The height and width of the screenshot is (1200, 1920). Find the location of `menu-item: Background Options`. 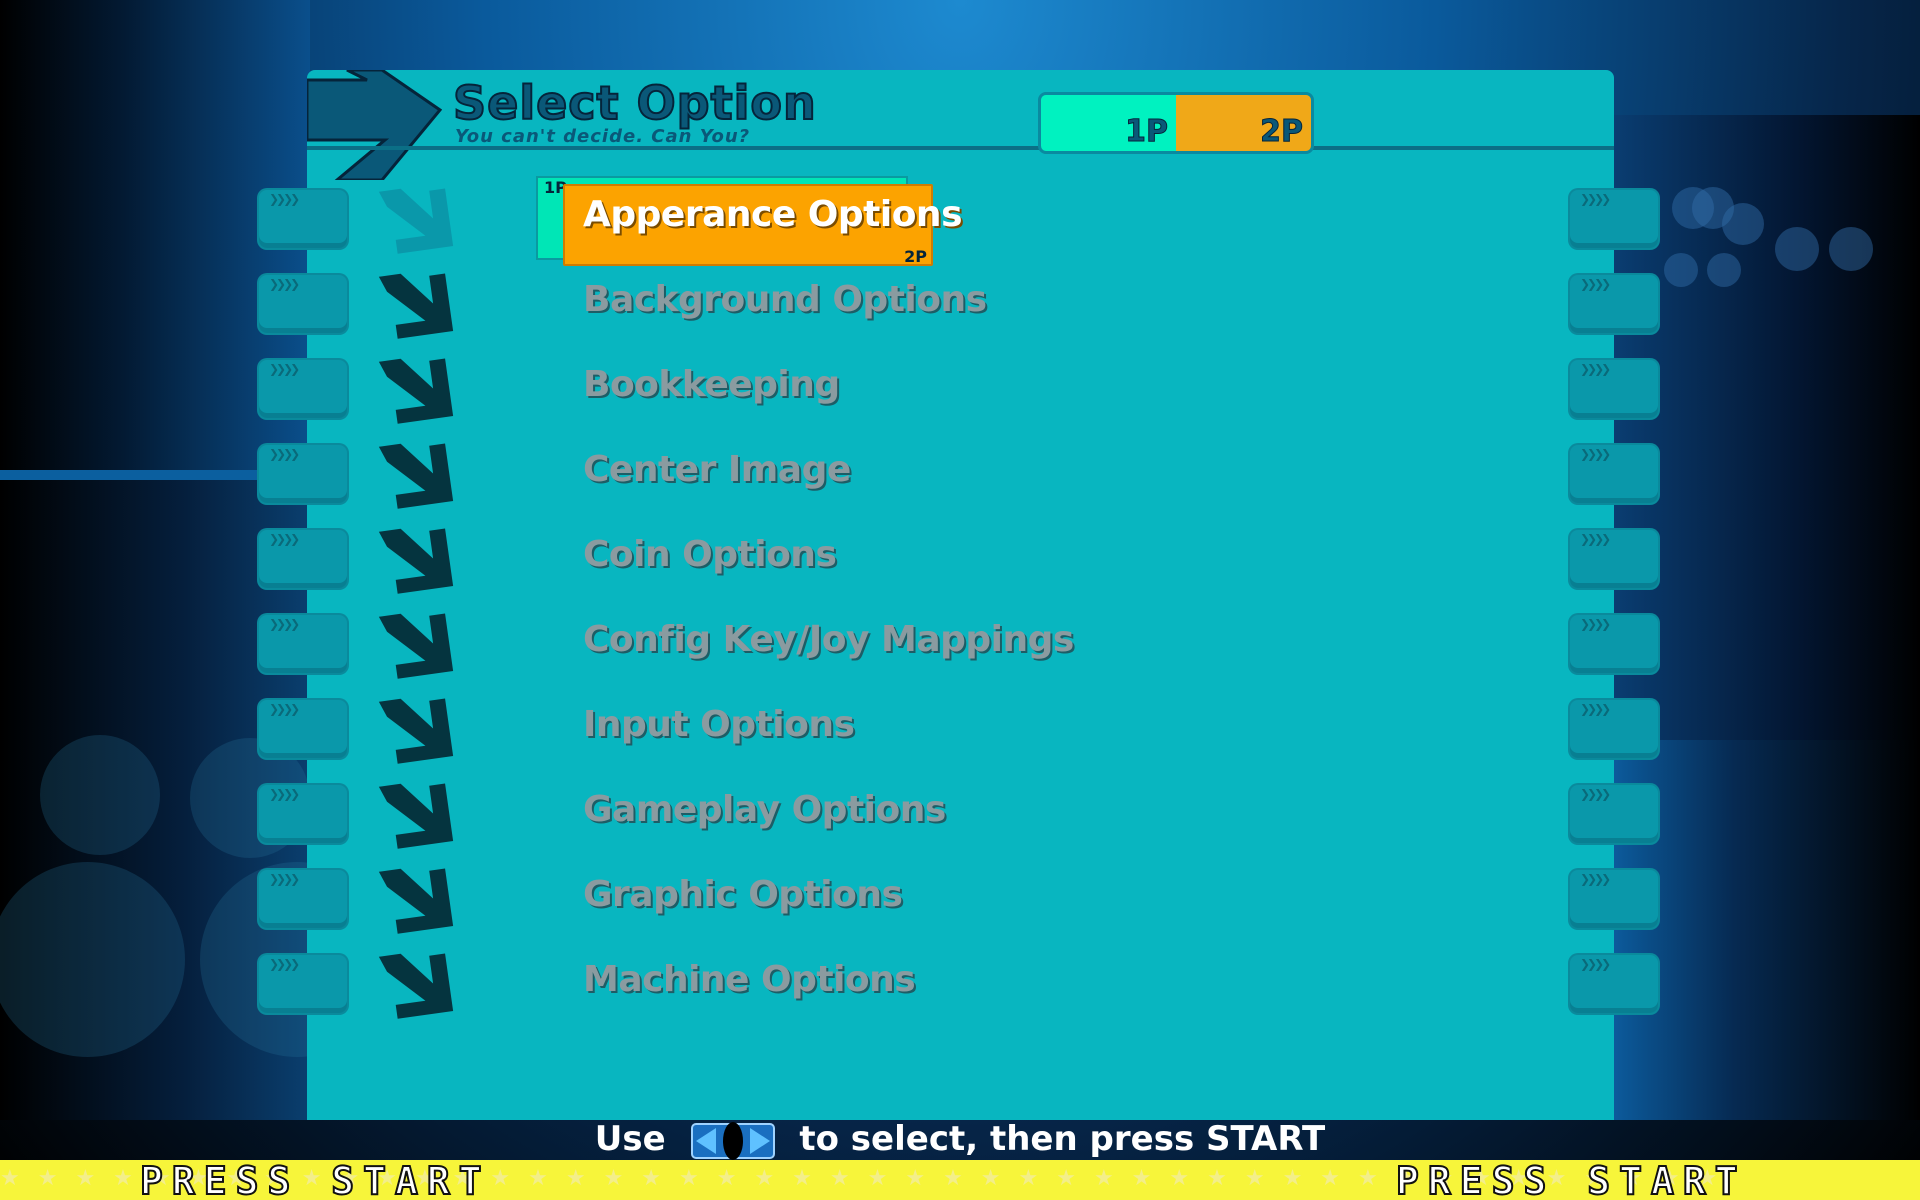

menu-item: Background Options is located at coordinates (785, 299).